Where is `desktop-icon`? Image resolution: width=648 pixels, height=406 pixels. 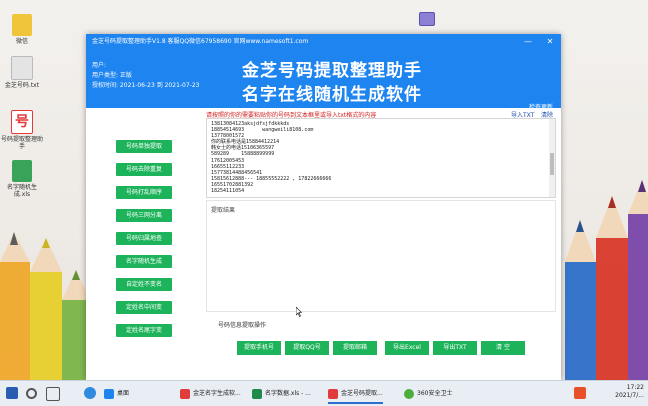
desktop-icon is located at coordinates (109, 393).